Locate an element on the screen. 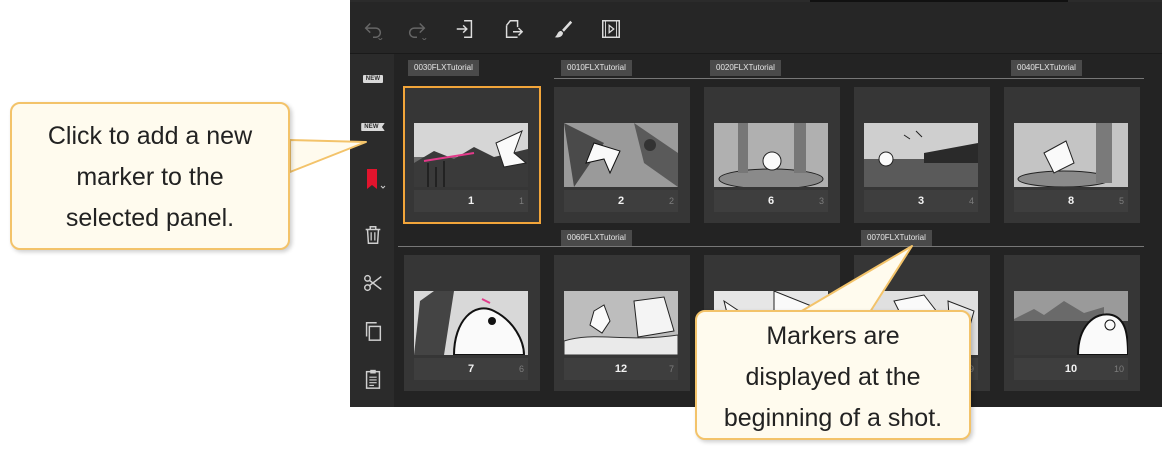  paste-button is located at coordinates (373, 379).